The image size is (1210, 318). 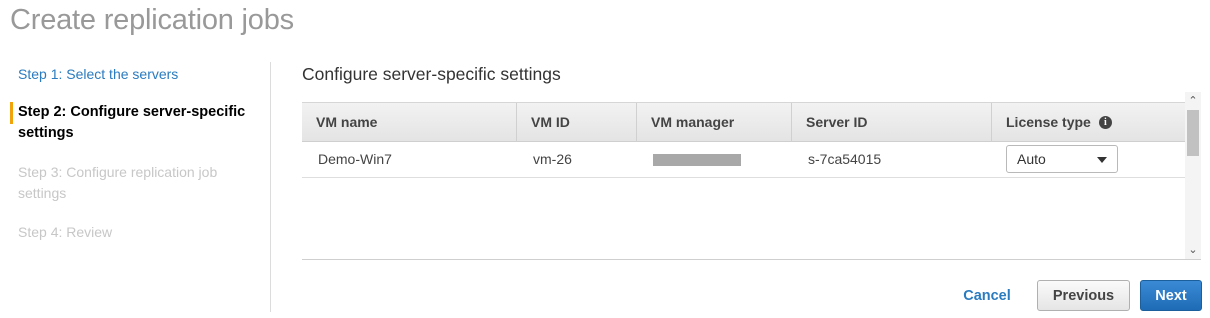 I want to click on column-header-vm-id: VM ID, so click(x=577, y=122).